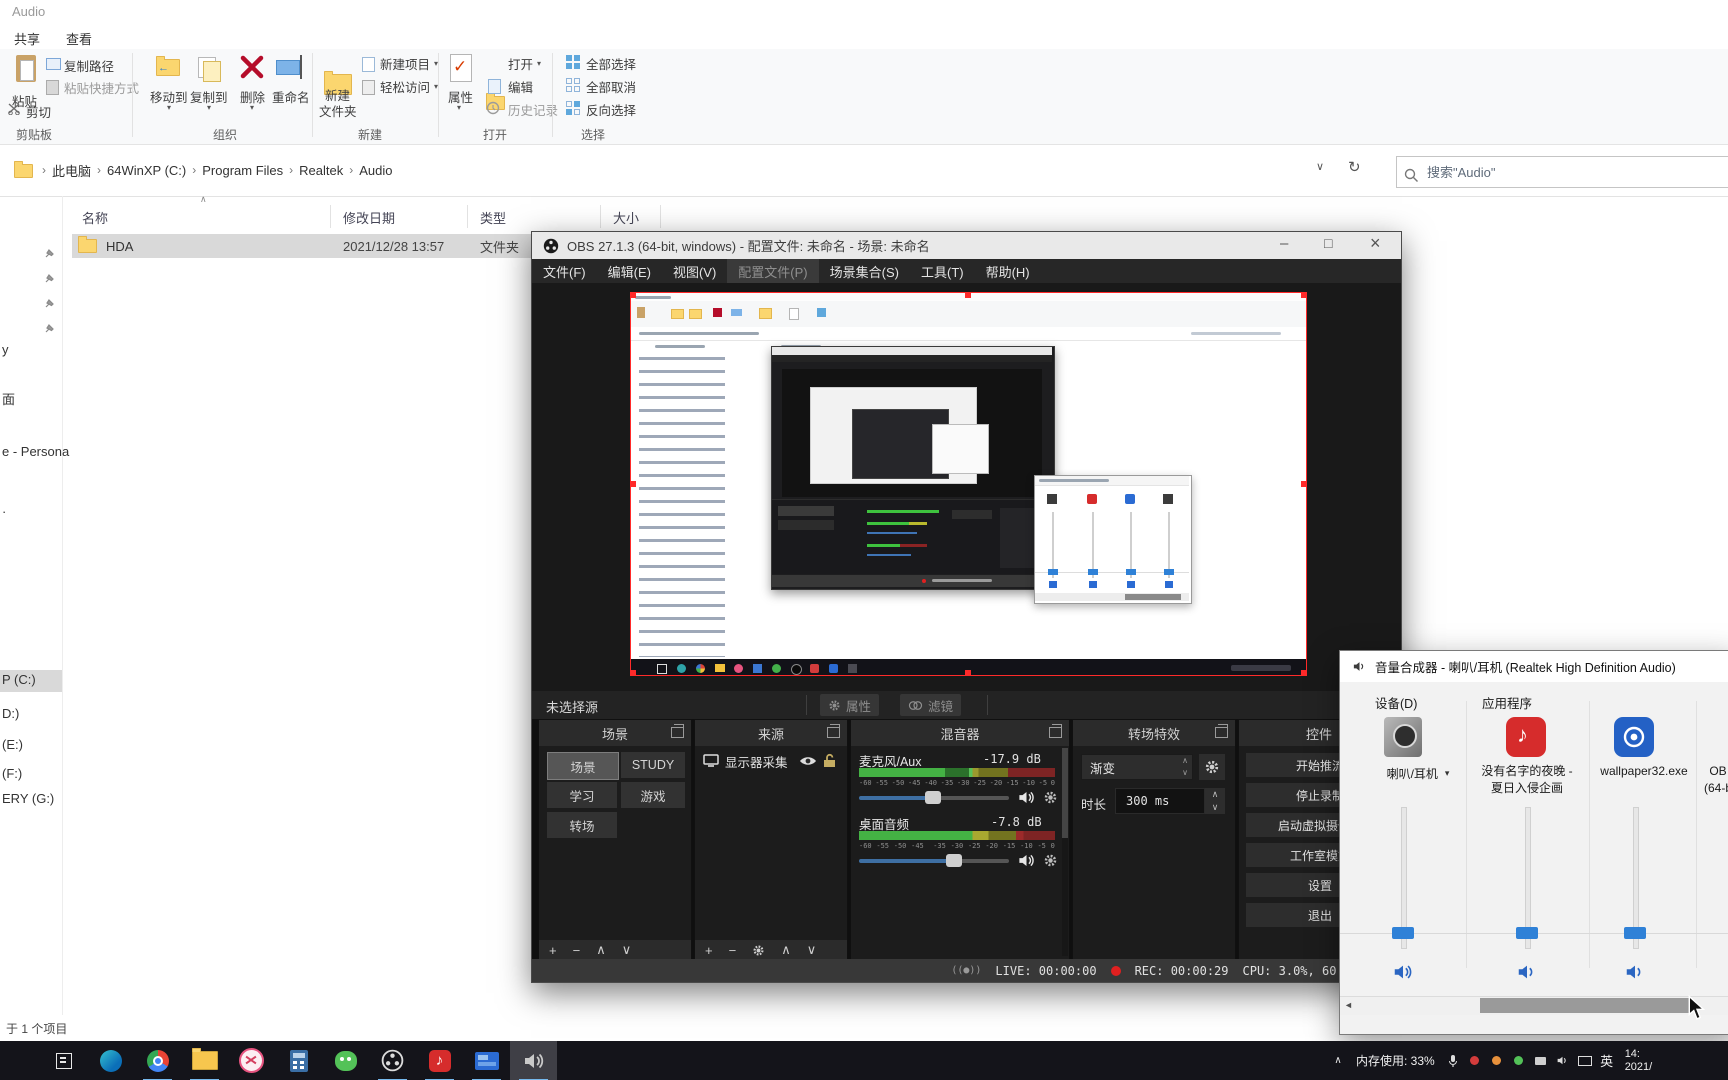 The width and height of the screenshot is (1728, 1080). What do you see at coordinates (5, 349) in the screenshot?
I see `sidebar-item: y` at bounding box center [5, 349].